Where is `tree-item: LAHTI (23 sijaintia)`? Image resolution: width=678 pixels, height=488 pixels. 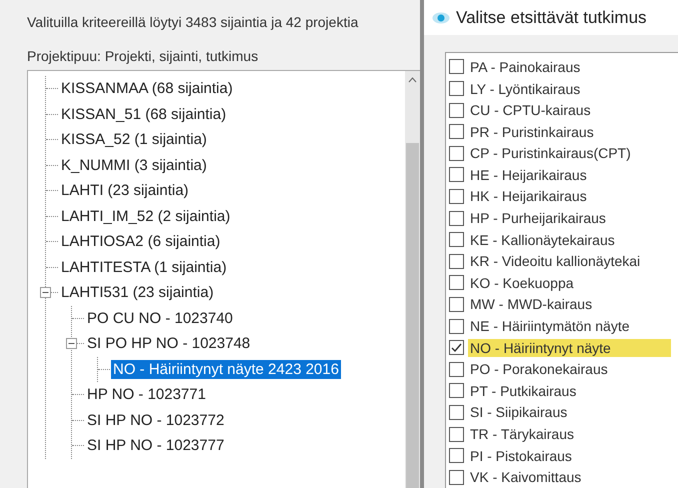
tree-item: LAHTI (23 sijaintia) is located at coordinates (125, 190).